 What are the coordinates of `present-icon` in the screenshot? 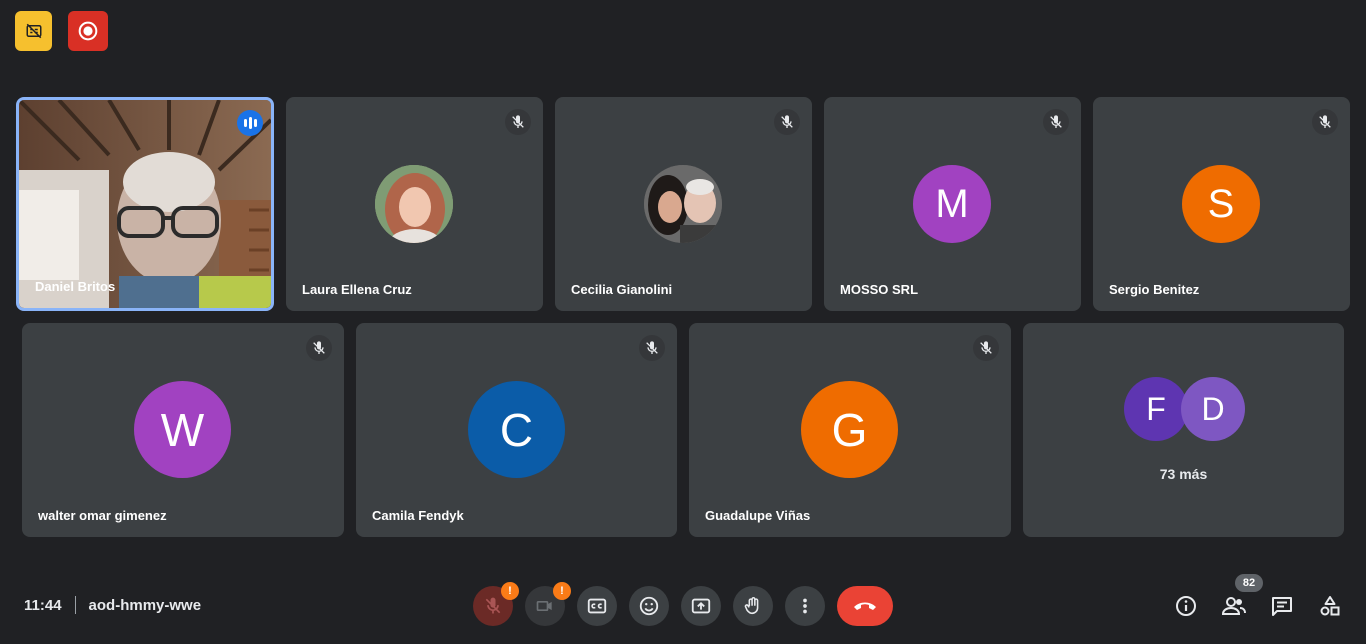 It's located at (701, 606).